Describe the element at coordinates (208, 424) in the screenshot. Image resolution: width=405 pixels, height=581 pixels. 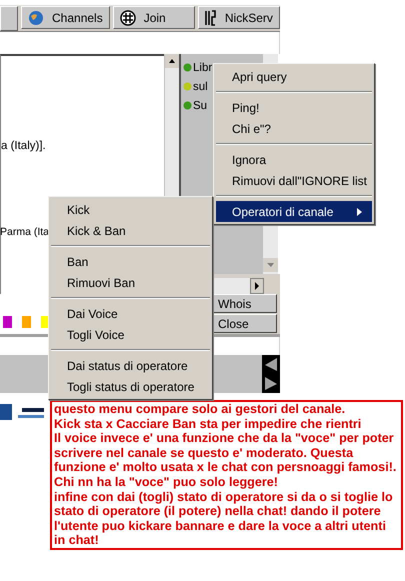
I see `annotation-text: Kick sta x Cacciare Ban sta per impedire che rientri` at that location.